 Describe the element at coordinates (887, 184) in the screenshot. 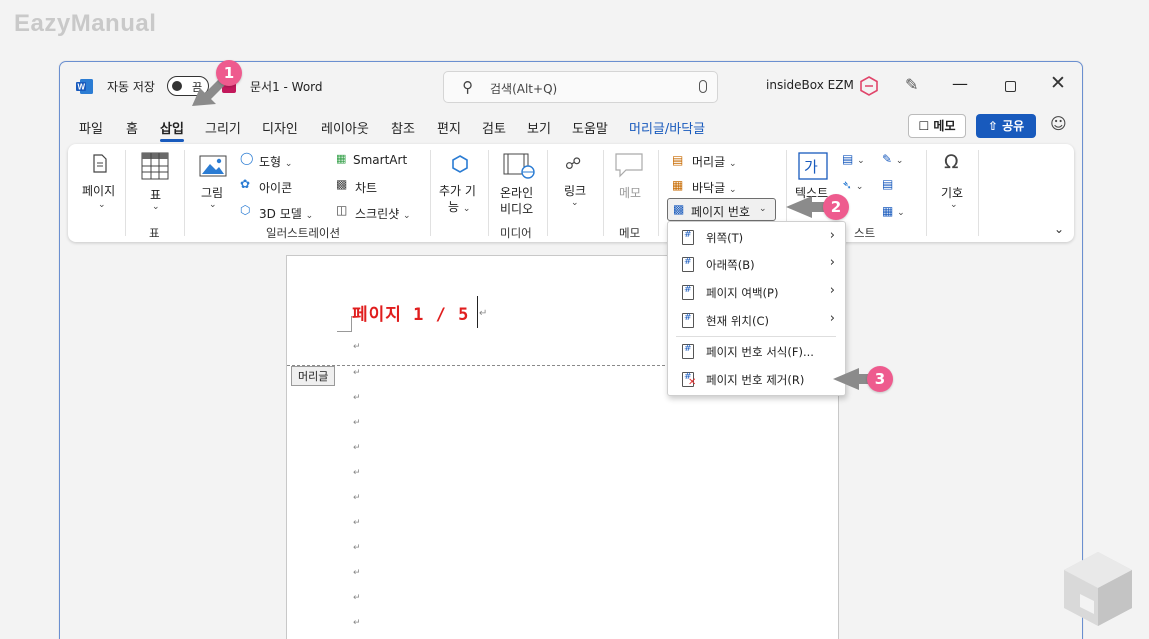

I see `date-time-icon: ▤` at that location.